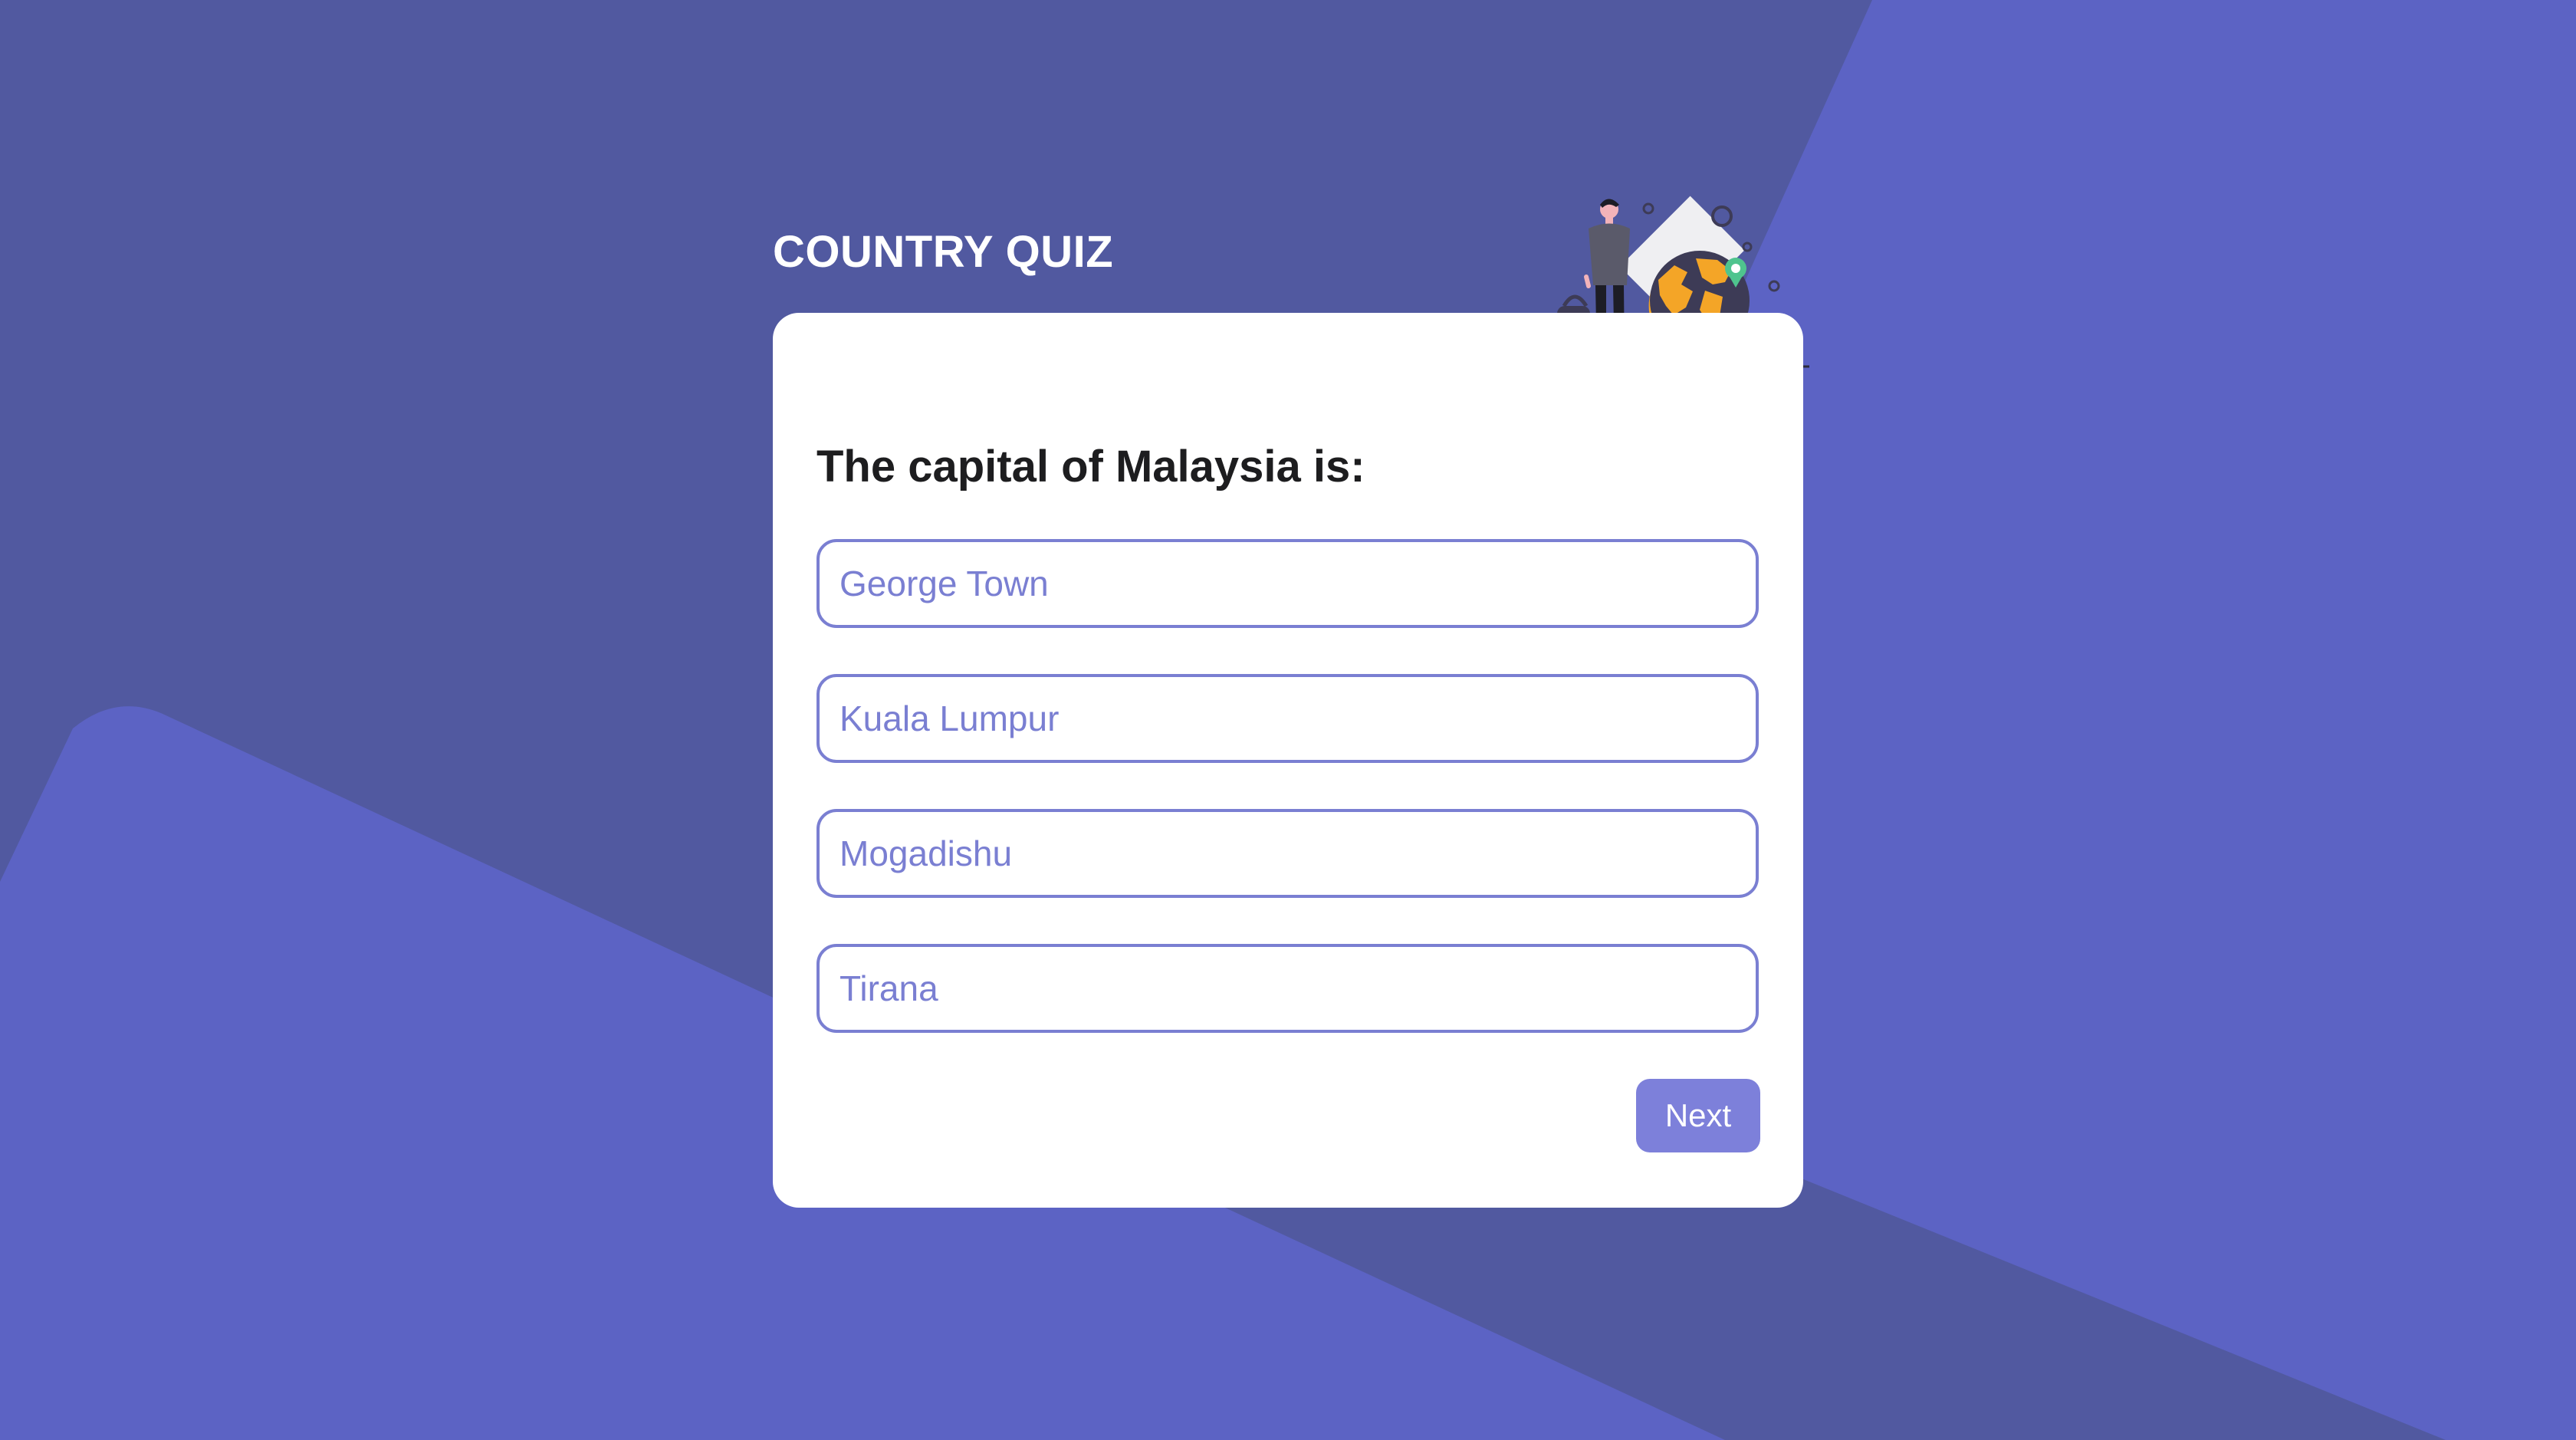 The height and width of the screenshot is (1440, 2576). I want to click on page-title: COUNTRY QUIZ, so click(944, 252).